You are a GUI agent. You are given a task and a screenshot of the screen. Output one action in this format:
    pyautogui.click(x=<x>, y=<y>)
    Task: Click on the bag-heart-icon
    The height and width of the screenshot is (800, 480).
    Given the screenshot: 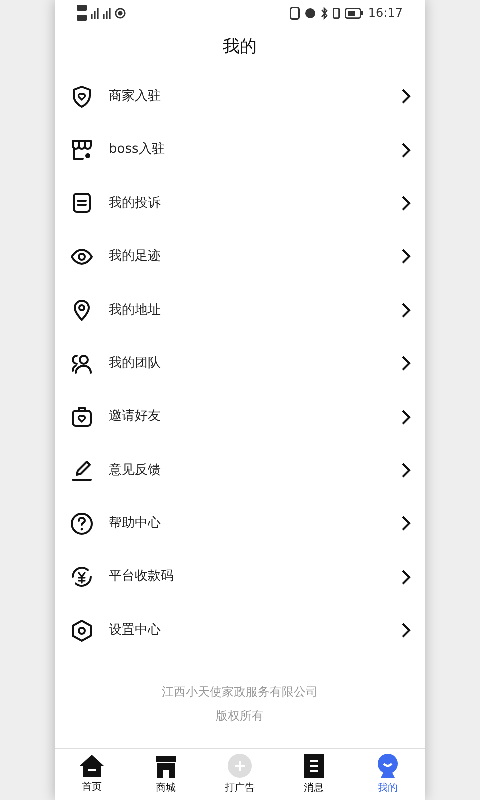 What is the action you would take?
    pyautogui.click(x=82, y=417)
    